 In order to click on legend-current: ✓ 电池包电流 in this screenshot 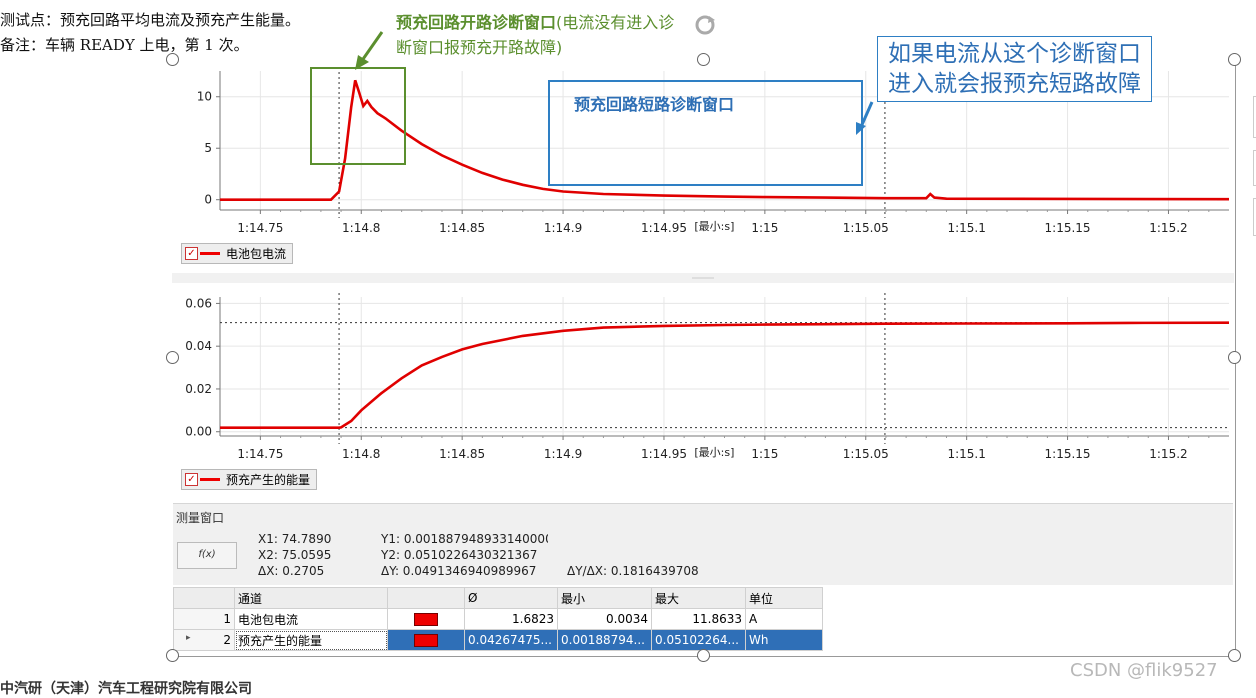, I will do `click(237, 253)`.